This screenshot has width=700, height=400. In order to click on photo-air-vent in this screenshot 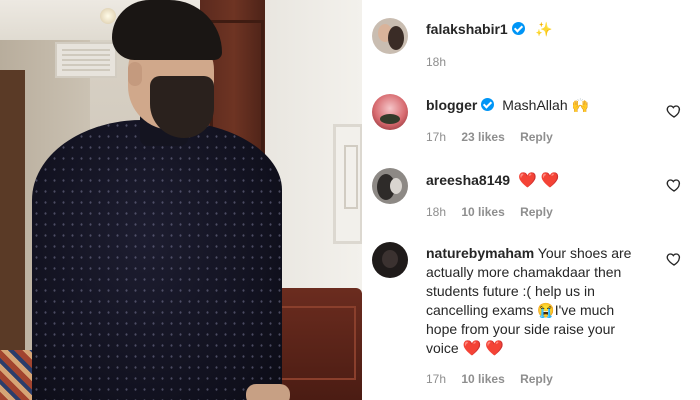, I will do `click(86, 60)`.